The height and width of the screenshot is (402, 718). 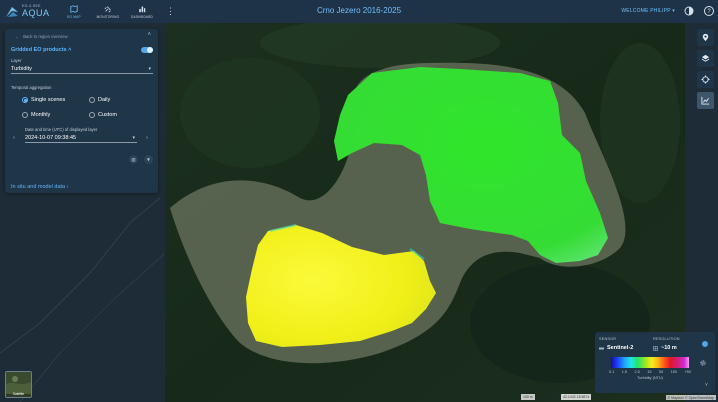 I want to click on delete-icon: ▥, so click(x=133, y=159).